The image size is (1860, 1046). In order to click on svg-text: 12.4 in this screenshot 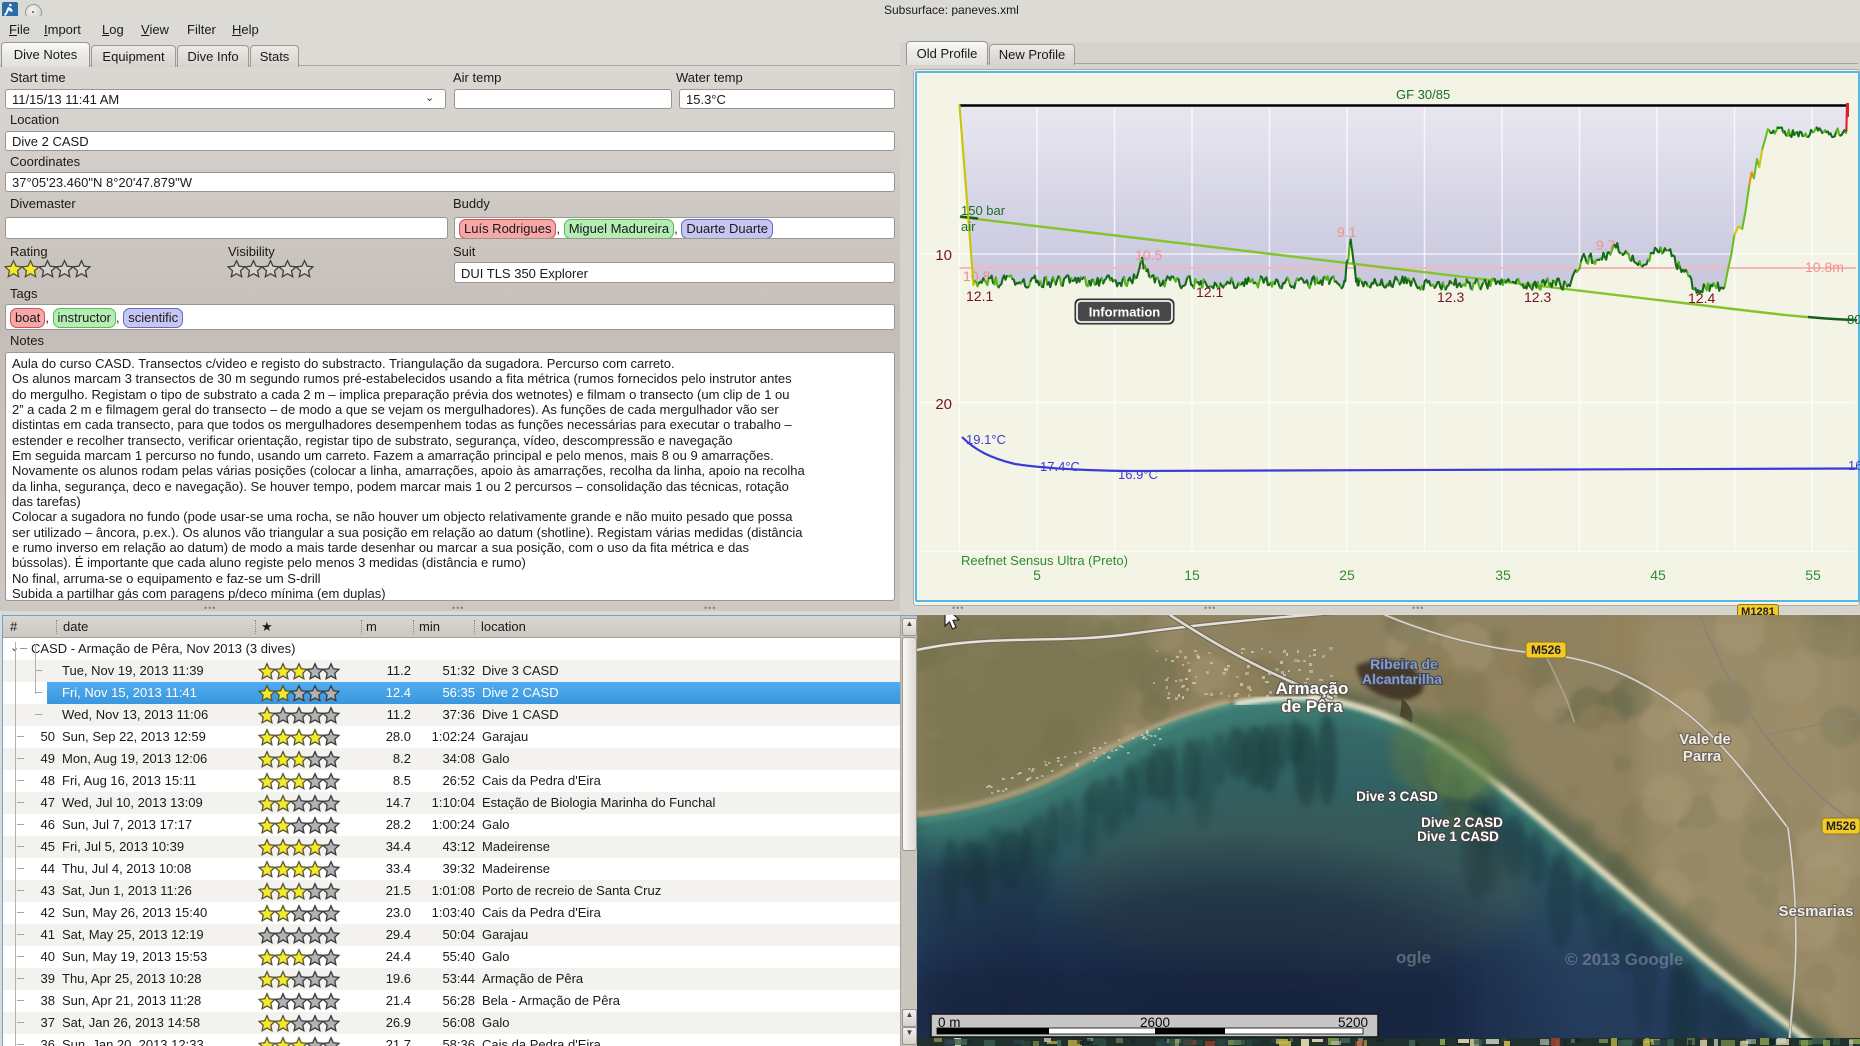, I will do `click(1701, 298)`.